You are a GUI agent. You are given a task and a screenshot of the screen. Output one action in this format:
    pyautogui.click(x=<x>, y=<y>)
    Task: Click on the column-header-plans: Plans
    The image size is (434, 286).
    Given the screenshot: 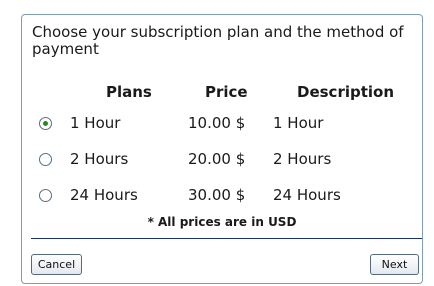 What is the action you would take?
    pyautogui.click(x=129, y=92)
    